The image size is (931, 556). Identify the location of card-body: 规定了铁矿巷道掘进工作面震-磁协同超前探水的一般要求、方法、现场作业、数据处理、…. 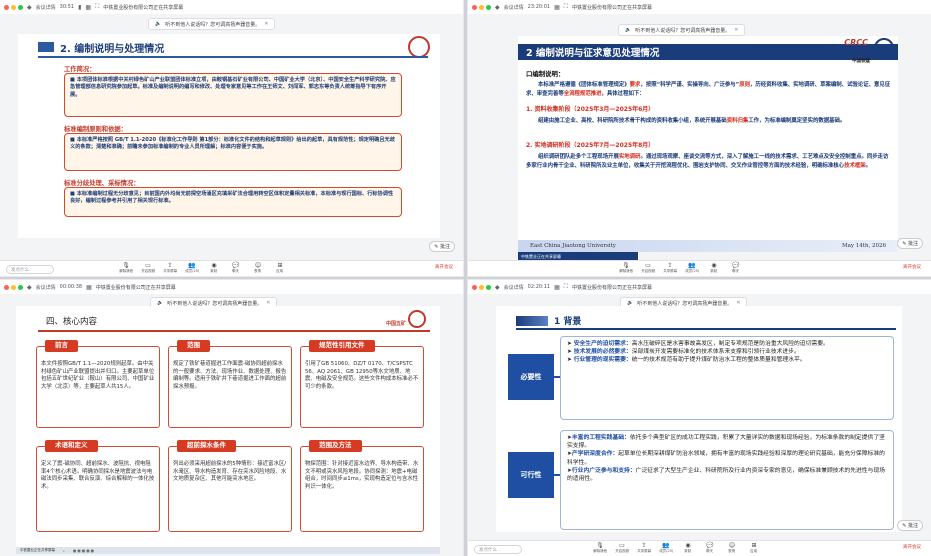
(230, 375).